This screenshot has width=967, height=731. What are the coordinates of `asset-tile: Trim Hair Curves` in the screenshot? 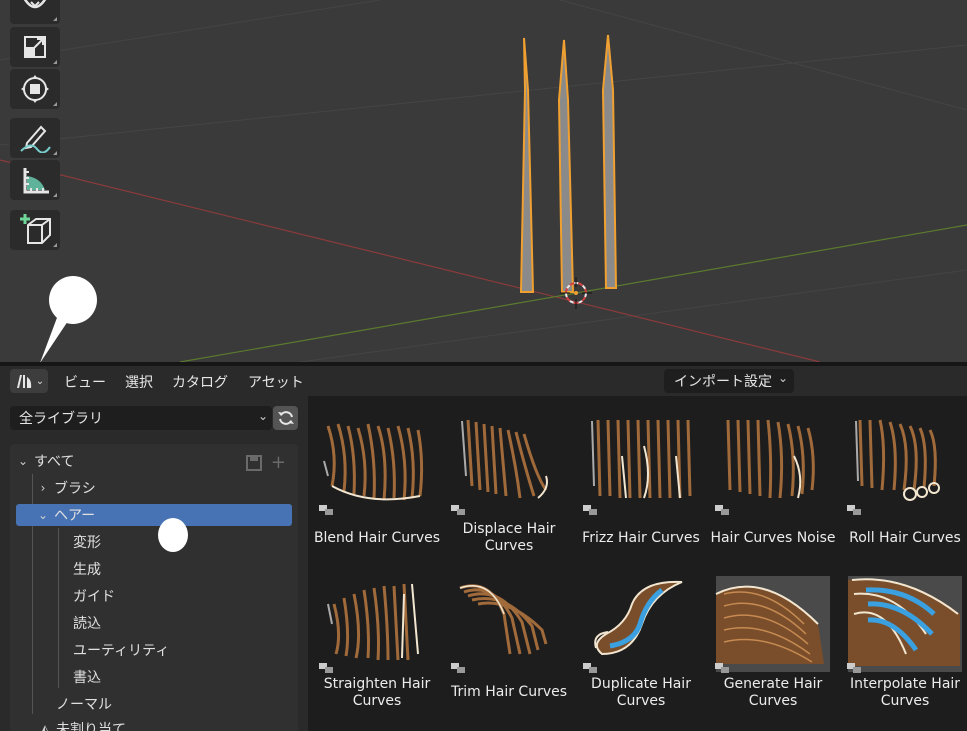 It's located at (509, 639).